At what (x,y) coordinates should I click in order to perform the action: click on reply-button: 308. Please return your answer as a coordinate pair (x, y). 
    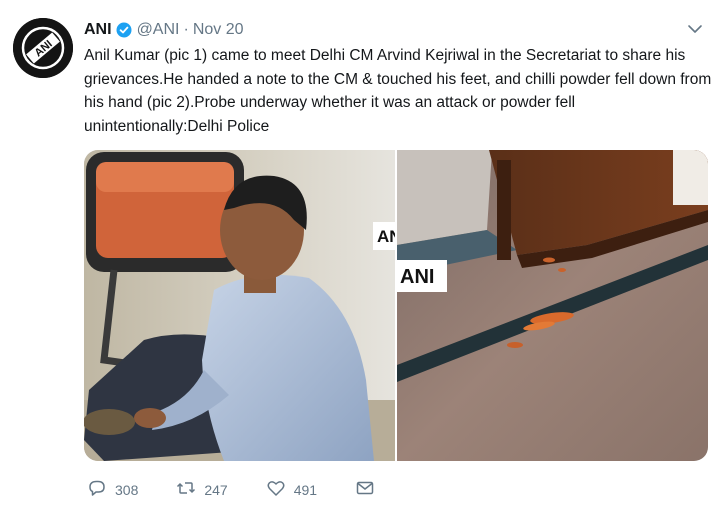
    Looking at the image, I should click on (112, 490).